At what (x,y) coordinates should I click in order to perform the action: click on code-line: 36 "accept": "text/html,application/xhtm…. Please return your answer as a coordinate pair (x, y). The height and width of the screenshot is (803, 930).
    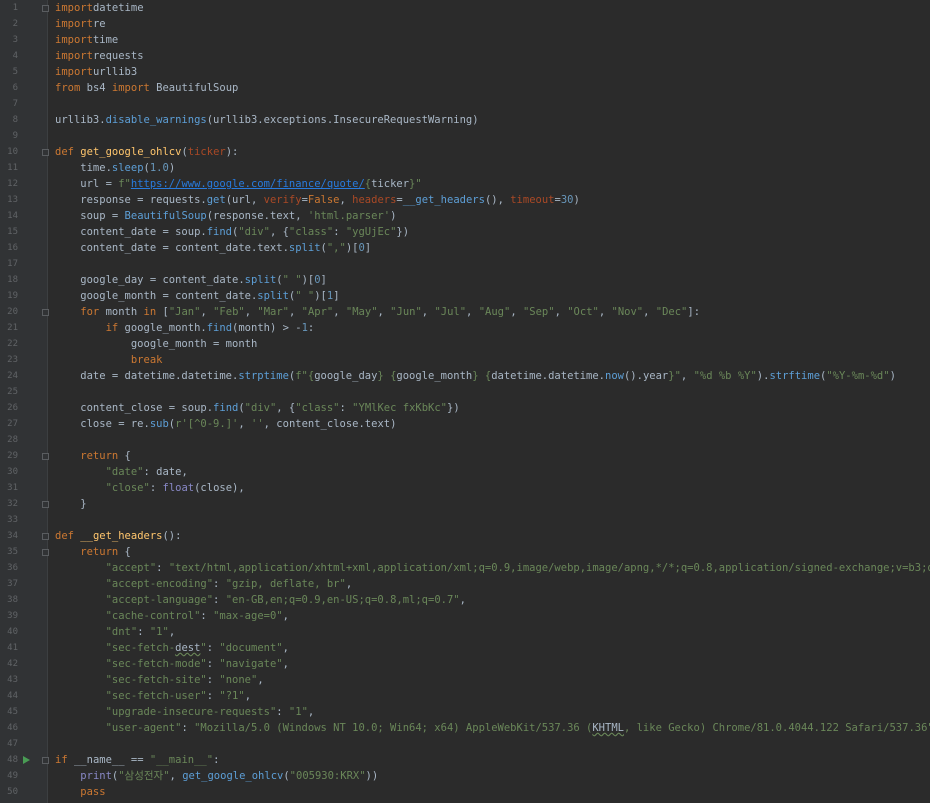
    Looking at the image, I should click on (465, 568).